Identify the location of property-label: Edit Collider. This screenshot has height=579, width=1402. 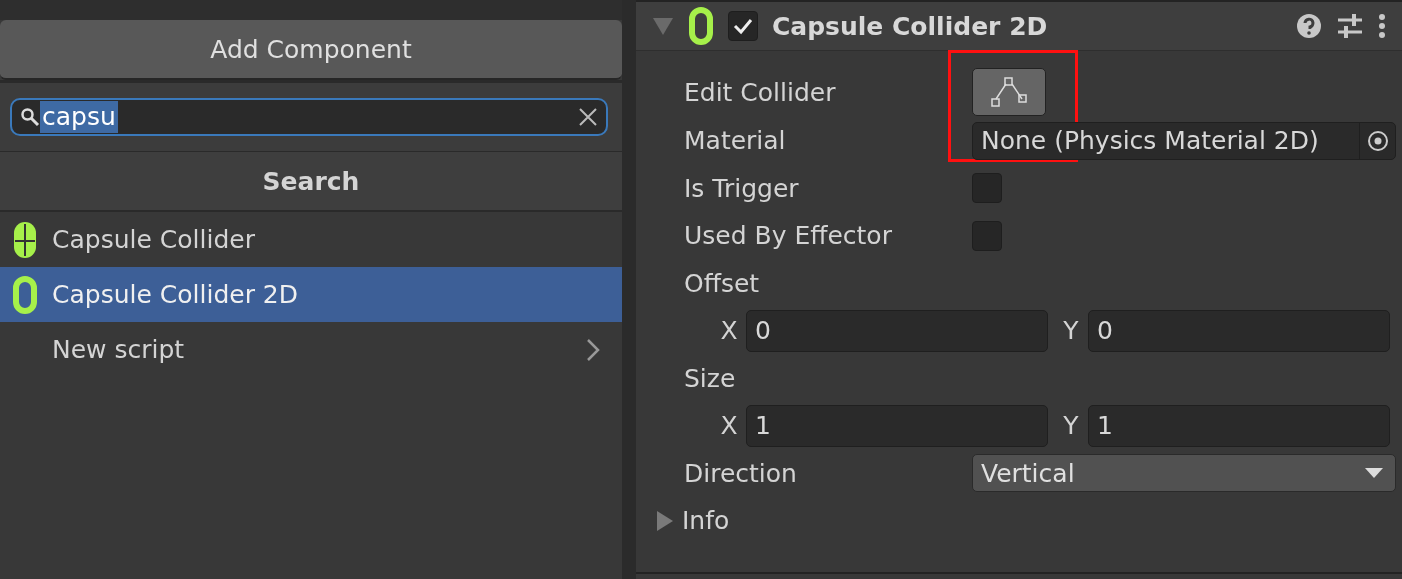
(760, 92).